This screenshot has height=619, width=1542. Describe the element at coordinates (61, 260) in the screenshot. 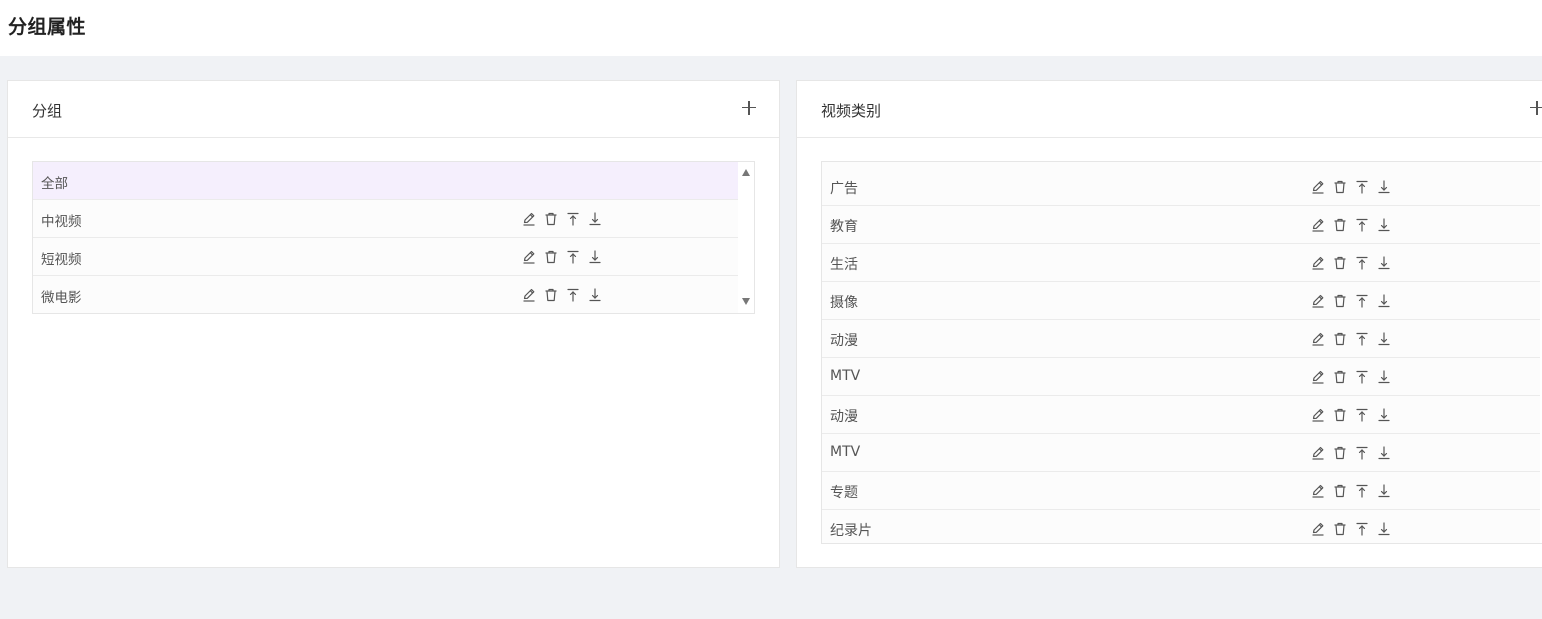

I see `list-item-label: 短视频` at that location.